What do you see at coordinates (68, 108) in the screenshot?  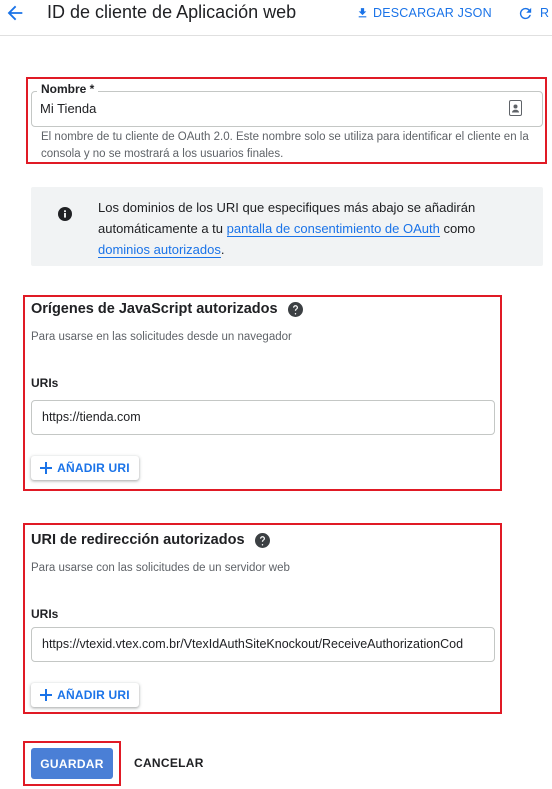 I see `name-field-value: Mi Tienda` at bounding box center [68, 108].